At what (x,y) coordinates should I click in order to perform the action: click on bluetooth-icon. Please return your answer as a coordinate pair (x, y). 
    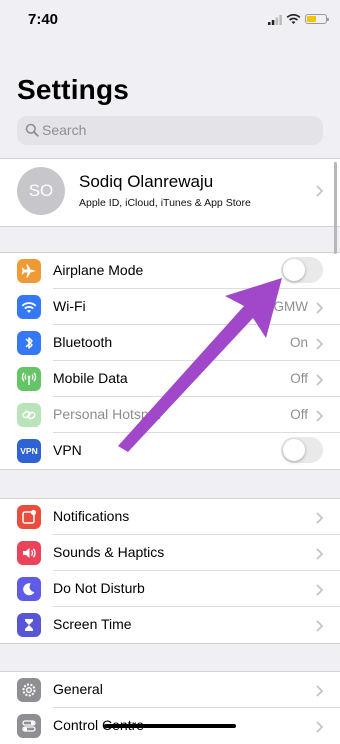
    Looking at the image, I should click on (29, 343).